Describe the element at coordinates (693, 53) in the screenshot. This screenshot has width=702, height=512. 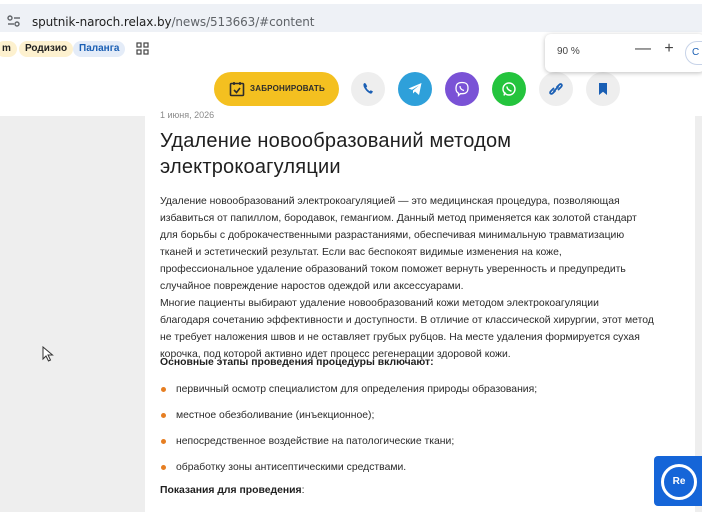
I see `zoom-reset-button: C` at that location.